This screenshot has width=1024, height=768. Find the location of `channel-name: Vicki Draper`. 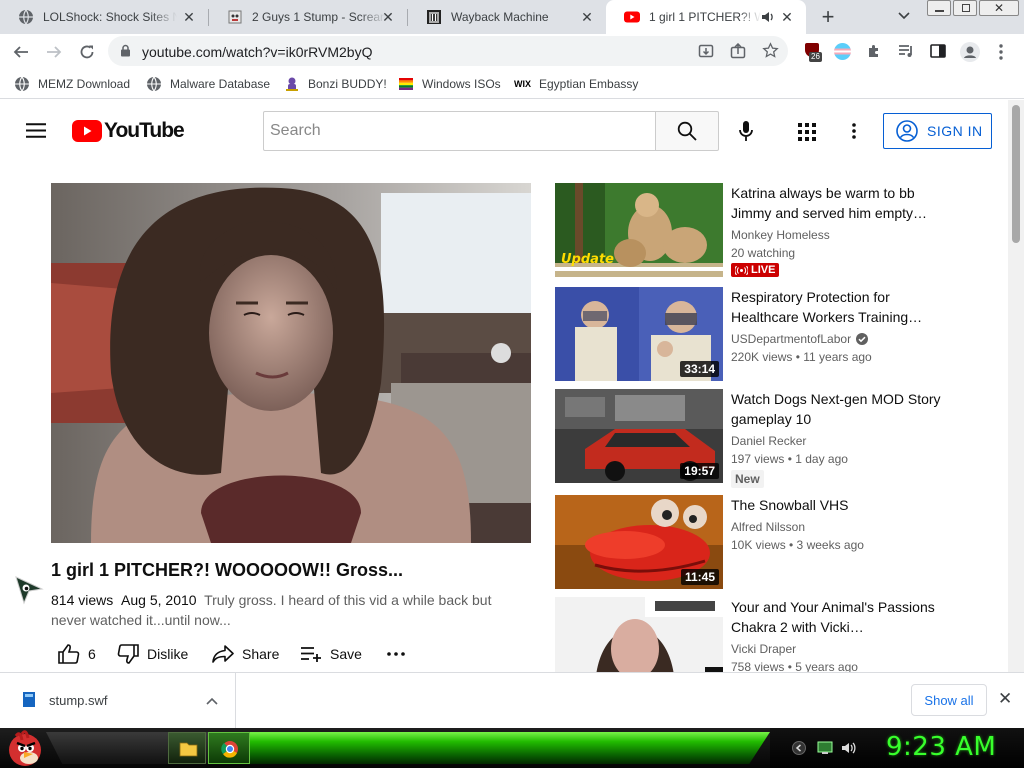

channel-name: Vicki Draper is located at coordinates (763, 649).